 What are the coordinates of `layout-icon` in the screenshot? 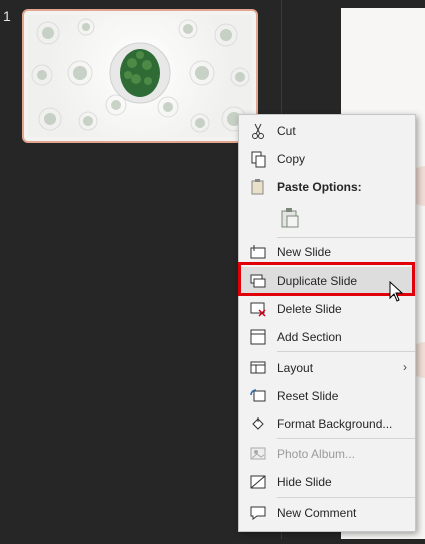 It's located at (258, 368).